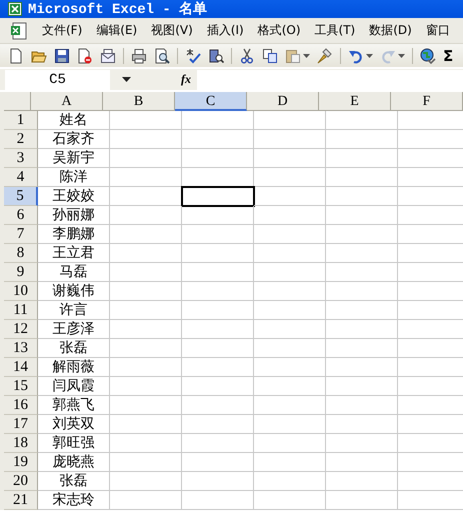 The image size is (463, 519). What do you see at coordinates (225, 30) in the screenshot?
I see `menu-item: 插入(I)` at bounding box center [225, 30].